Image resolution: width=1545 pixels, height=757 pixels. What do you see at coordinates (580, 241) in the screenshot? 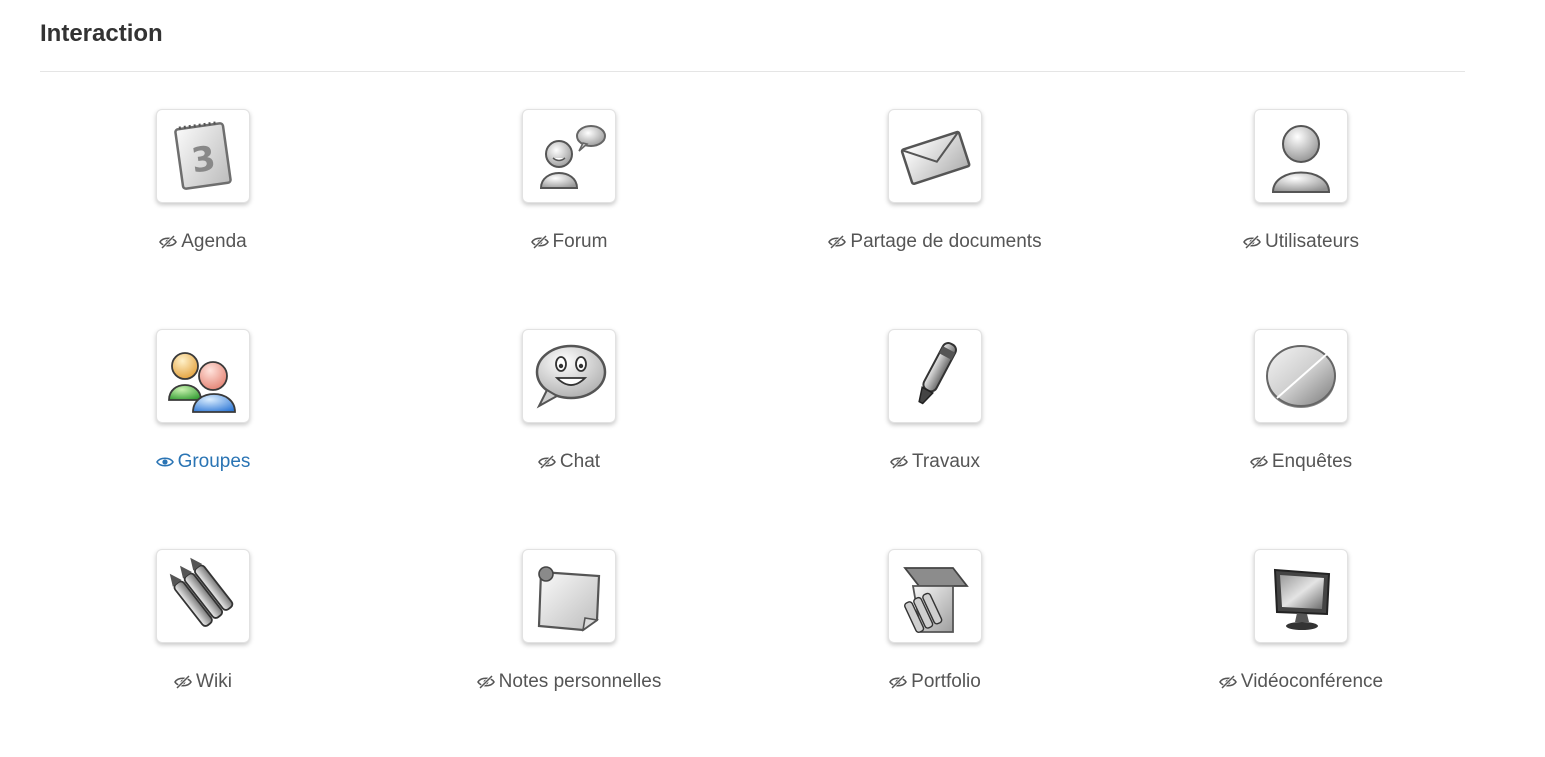
I see `tool-name: Forum` at bounding box center [580, 241].